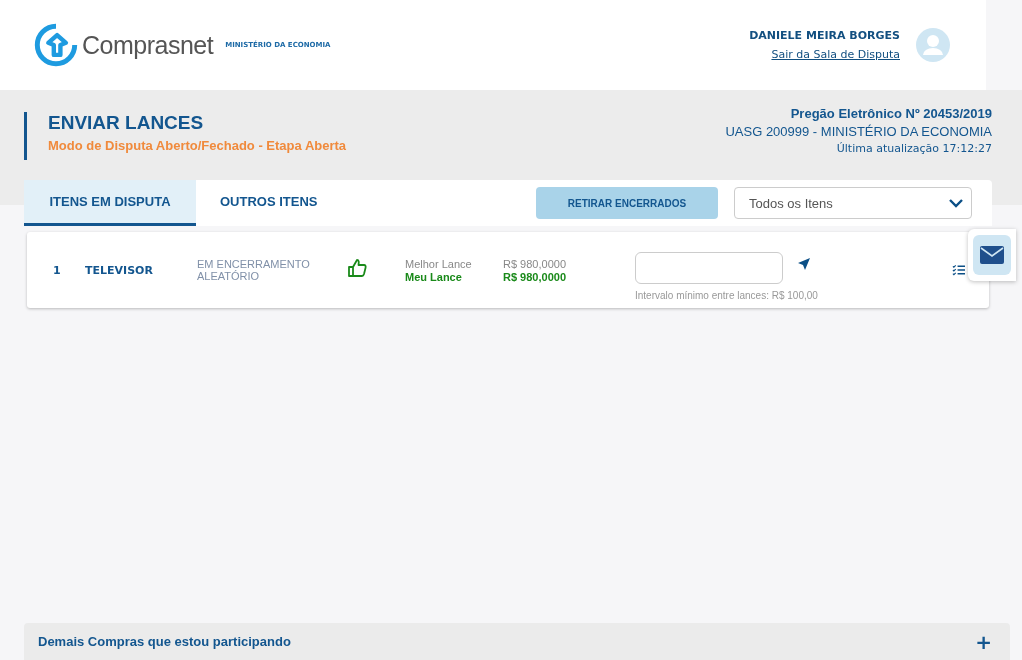 This screenshot has height=660, width=1022. I want to click on bid-input, so click(709, 267).